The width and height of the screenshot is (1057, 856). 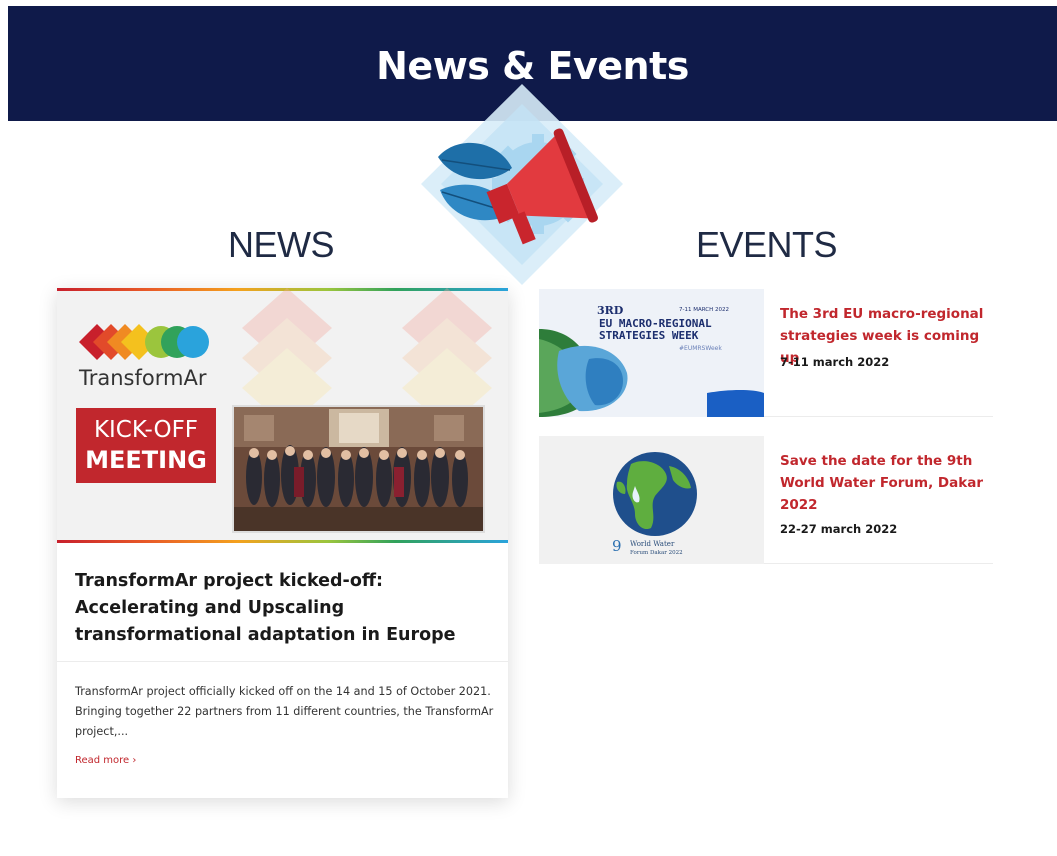 What do you see at coordinates (651, 500) in the screenshot?
I see `event-thumbnail: 9 World Water Forum Dakar 2022` at bounding box center [651, 500].